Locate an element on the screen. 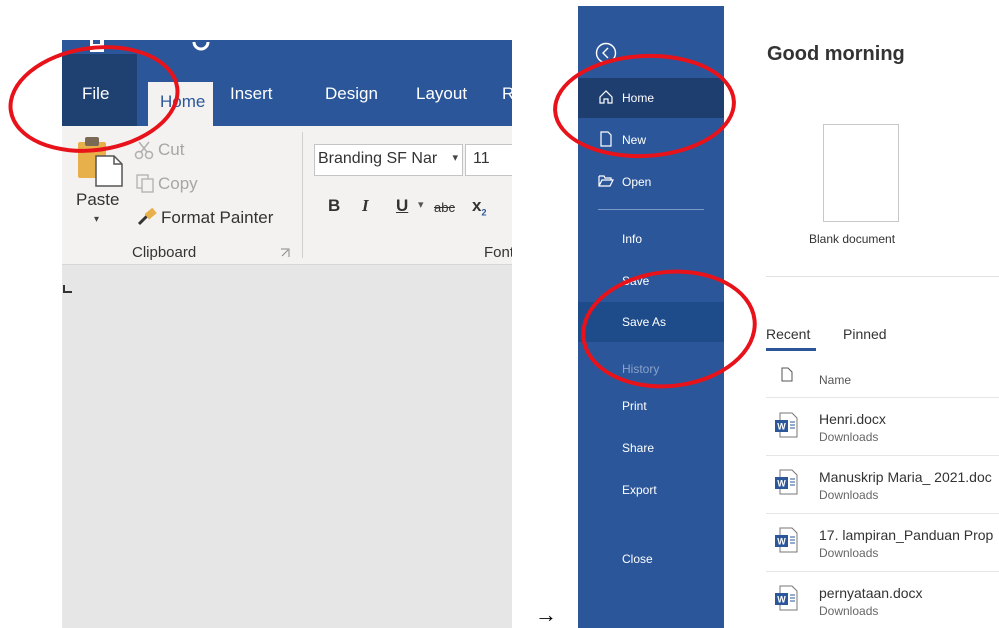 Image resolution: width=999 pixels, height=628 pixels. tab-stop-icon is located at coordinates (68, 289).